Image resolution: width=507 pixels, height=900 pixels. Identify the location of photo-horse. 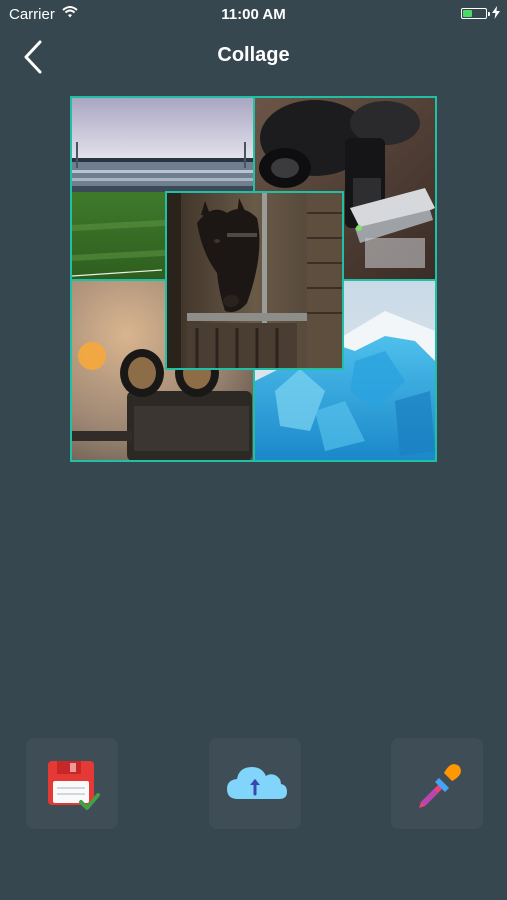
(254, 280).